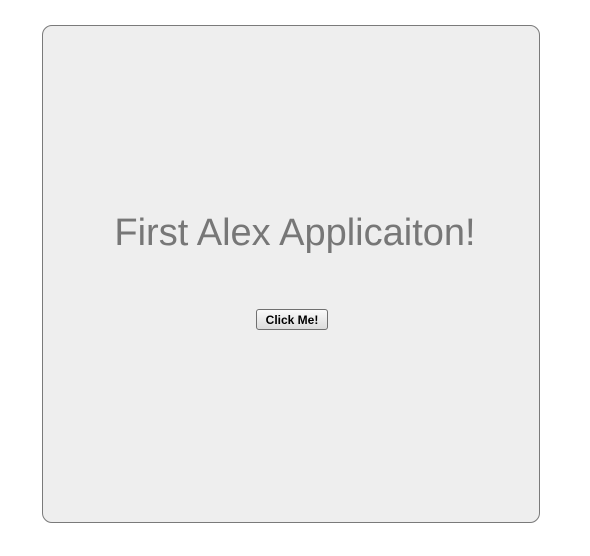  Describe the element at coordinates (292, 319) in the screenshot. I see `click-me-button: Click Me!` at that location.